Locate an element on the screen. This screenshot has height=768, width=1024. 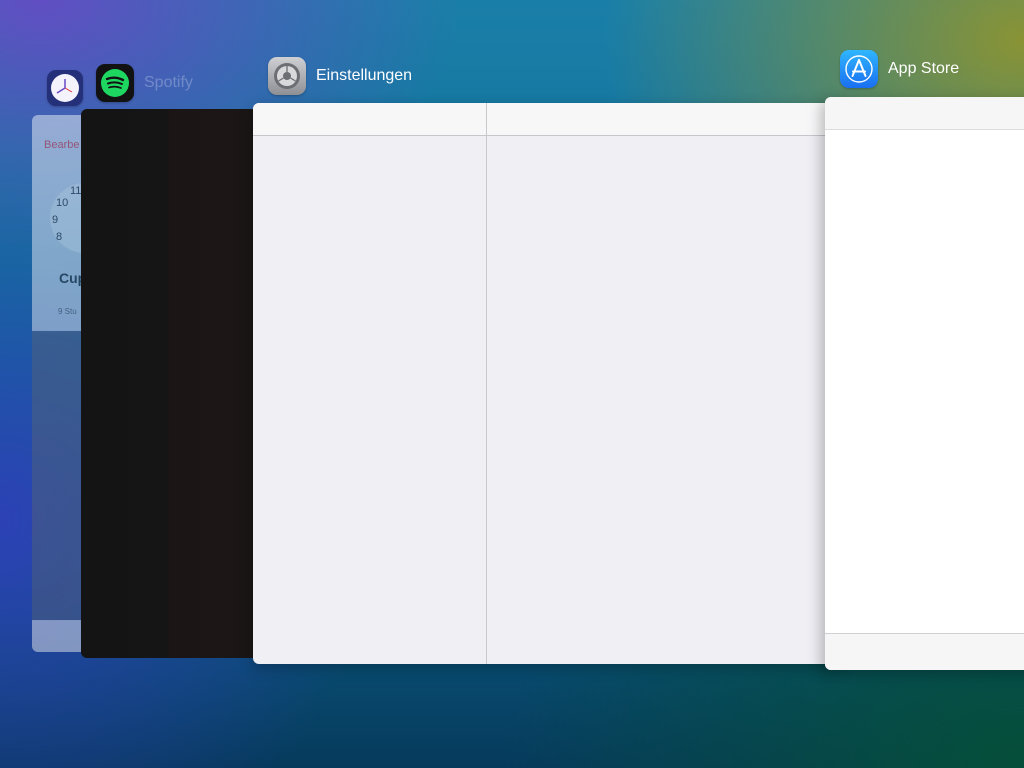
settings-app-name: Einstellungen is located at coordinates (364, 75).